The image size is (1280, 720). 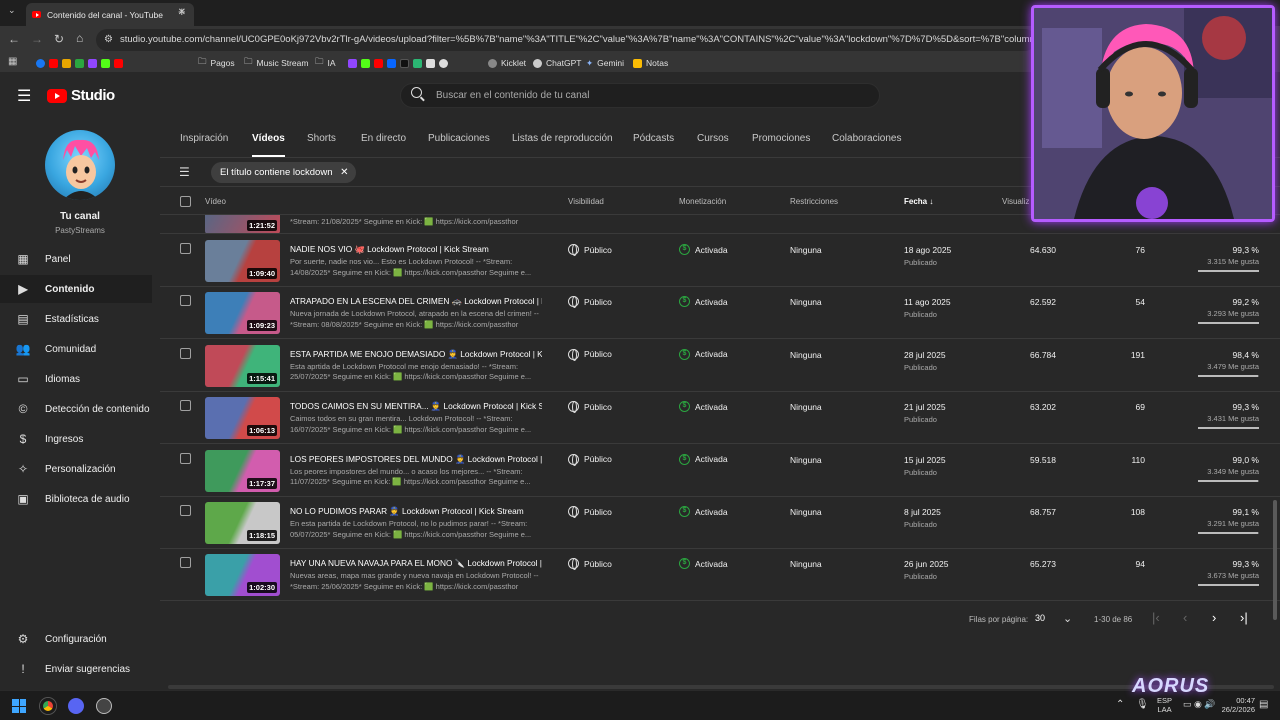 I want to click on video-thumbnail: 1:09:40, so click(x=242, y=261).